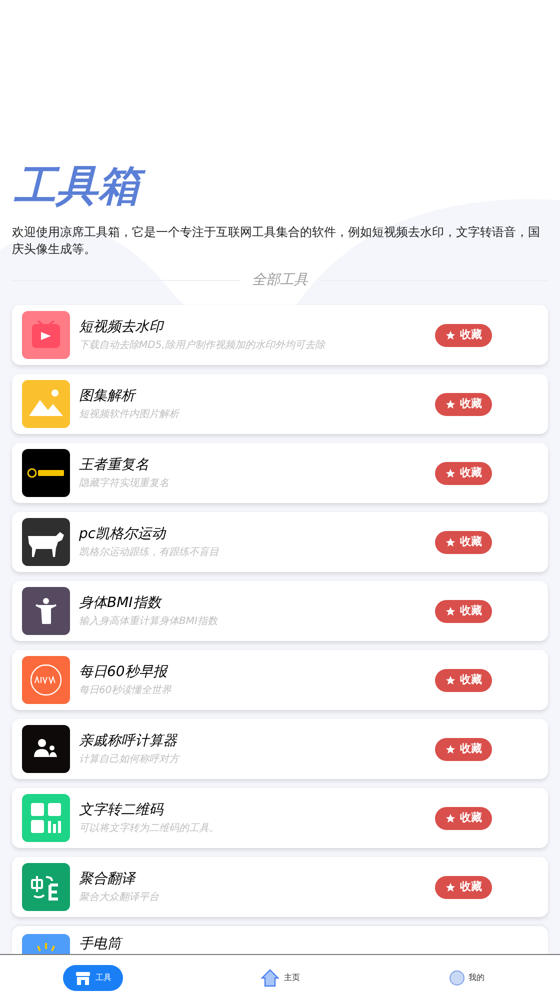 This screenshot has height=1000, width=560. What do you see at coordinates (46, 335) in the screenshot?
I see `tv-icon` at bounding box center [46, 335].